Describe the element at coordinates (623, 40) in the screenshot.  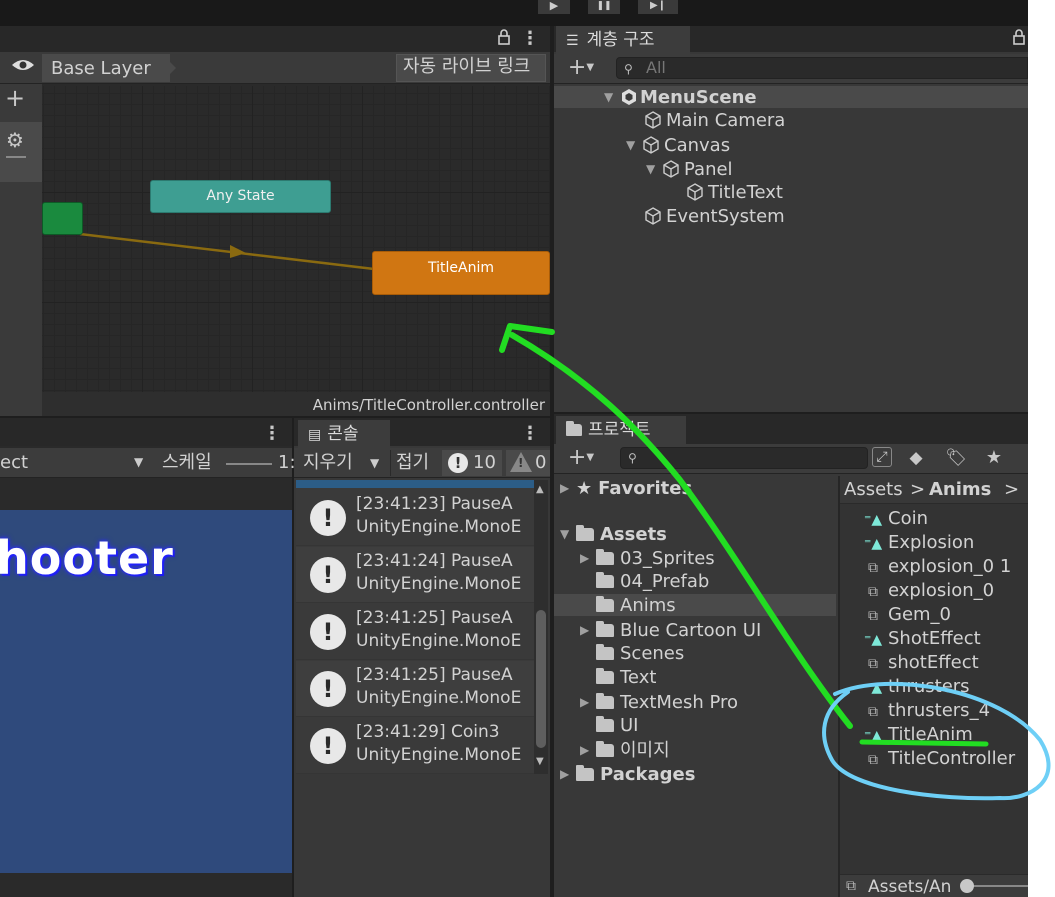
I see `tab-hierarchy: ☰ 계층 구조` at that location.